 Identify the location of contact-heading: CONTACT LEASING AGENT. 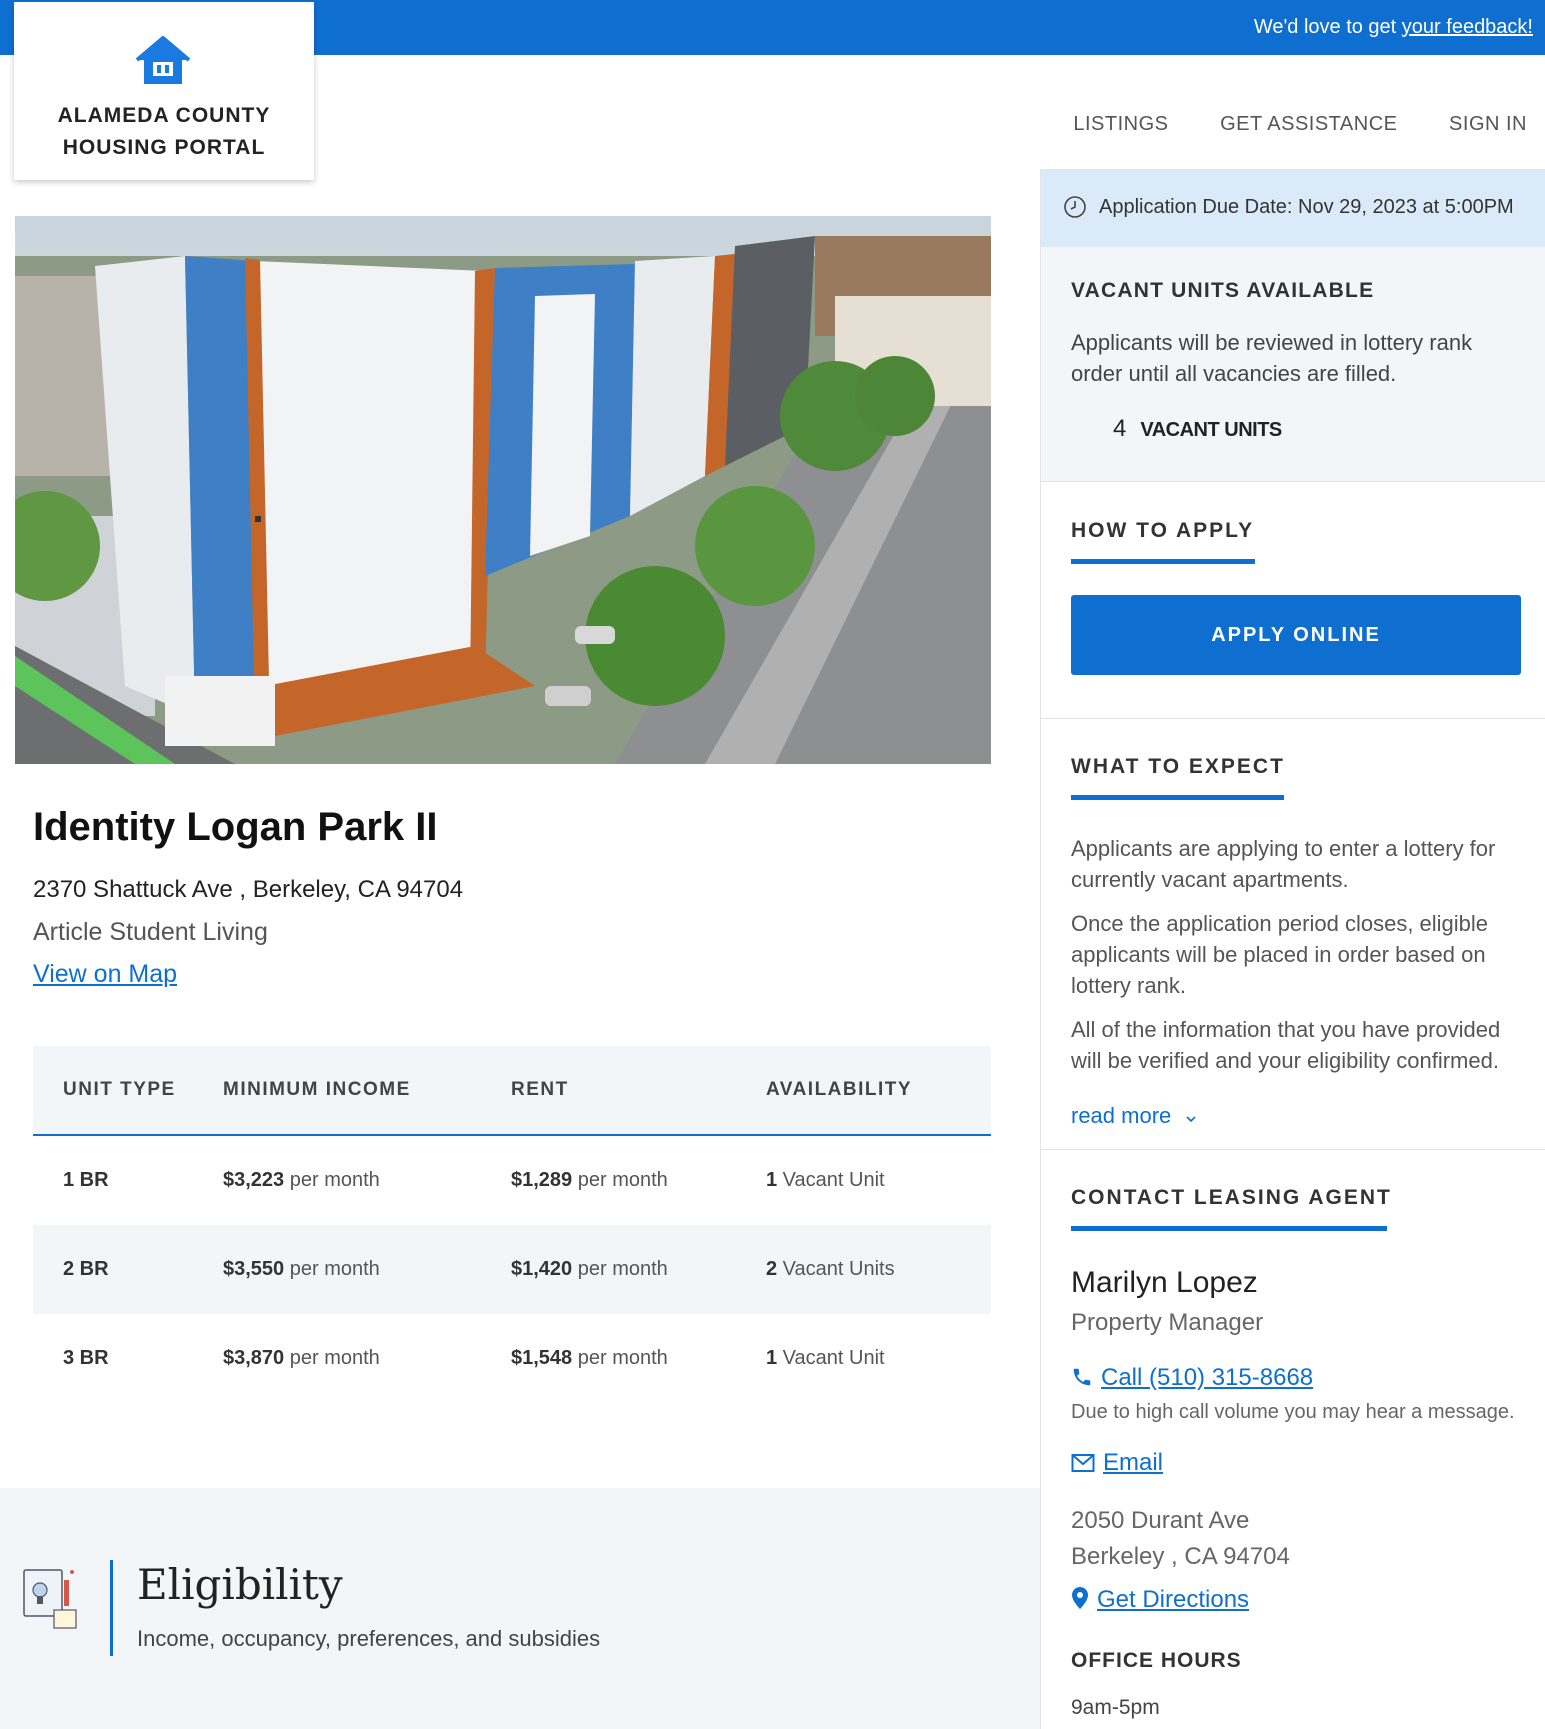
(1231, 1197).